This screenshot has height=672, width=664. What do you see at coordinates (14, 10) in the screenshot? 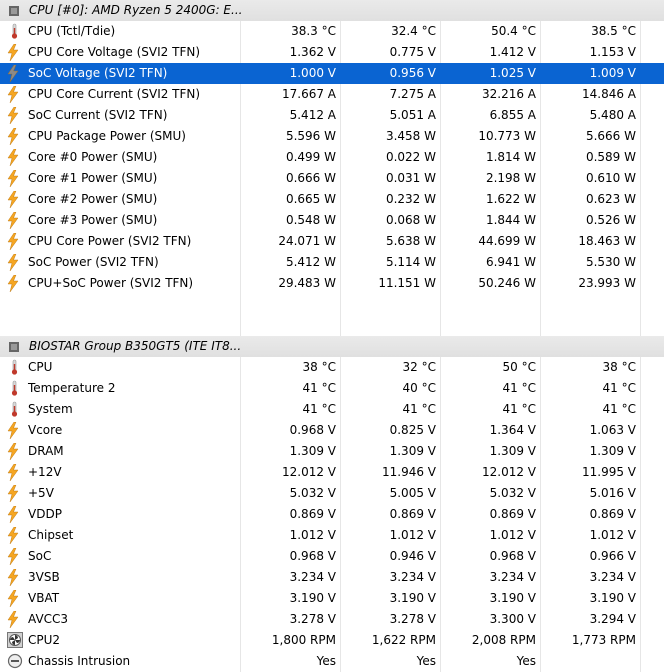
I see `chip-icon` at bounding box center [14, 10].